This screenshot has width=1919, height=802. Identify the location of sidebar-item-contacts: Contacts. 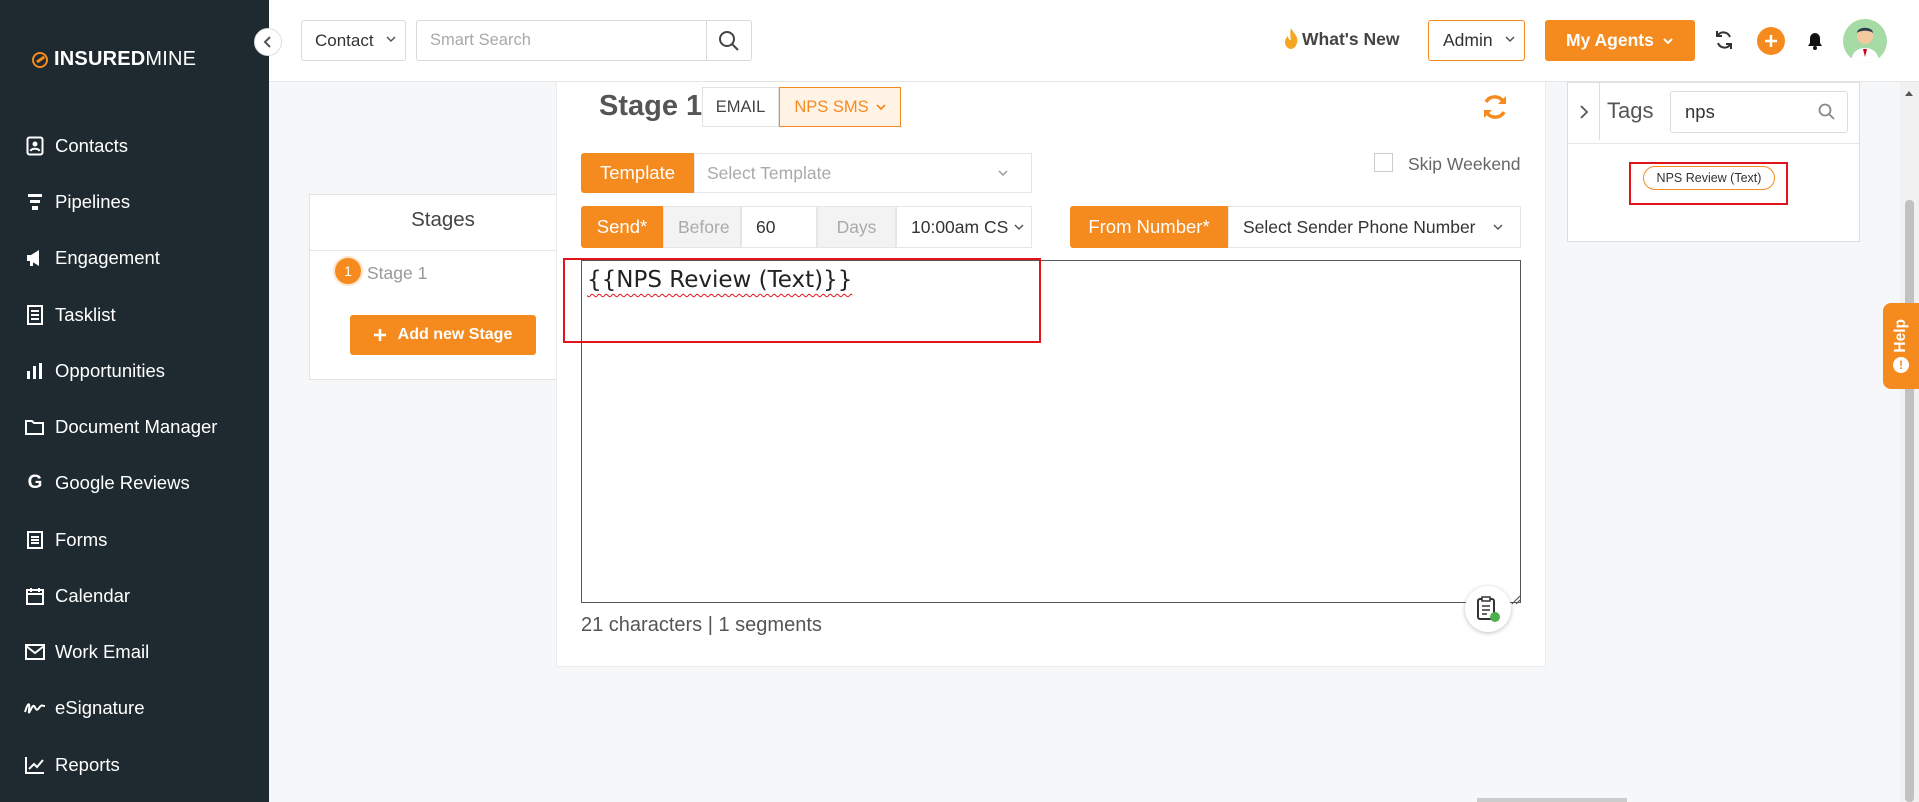
(76, 146).